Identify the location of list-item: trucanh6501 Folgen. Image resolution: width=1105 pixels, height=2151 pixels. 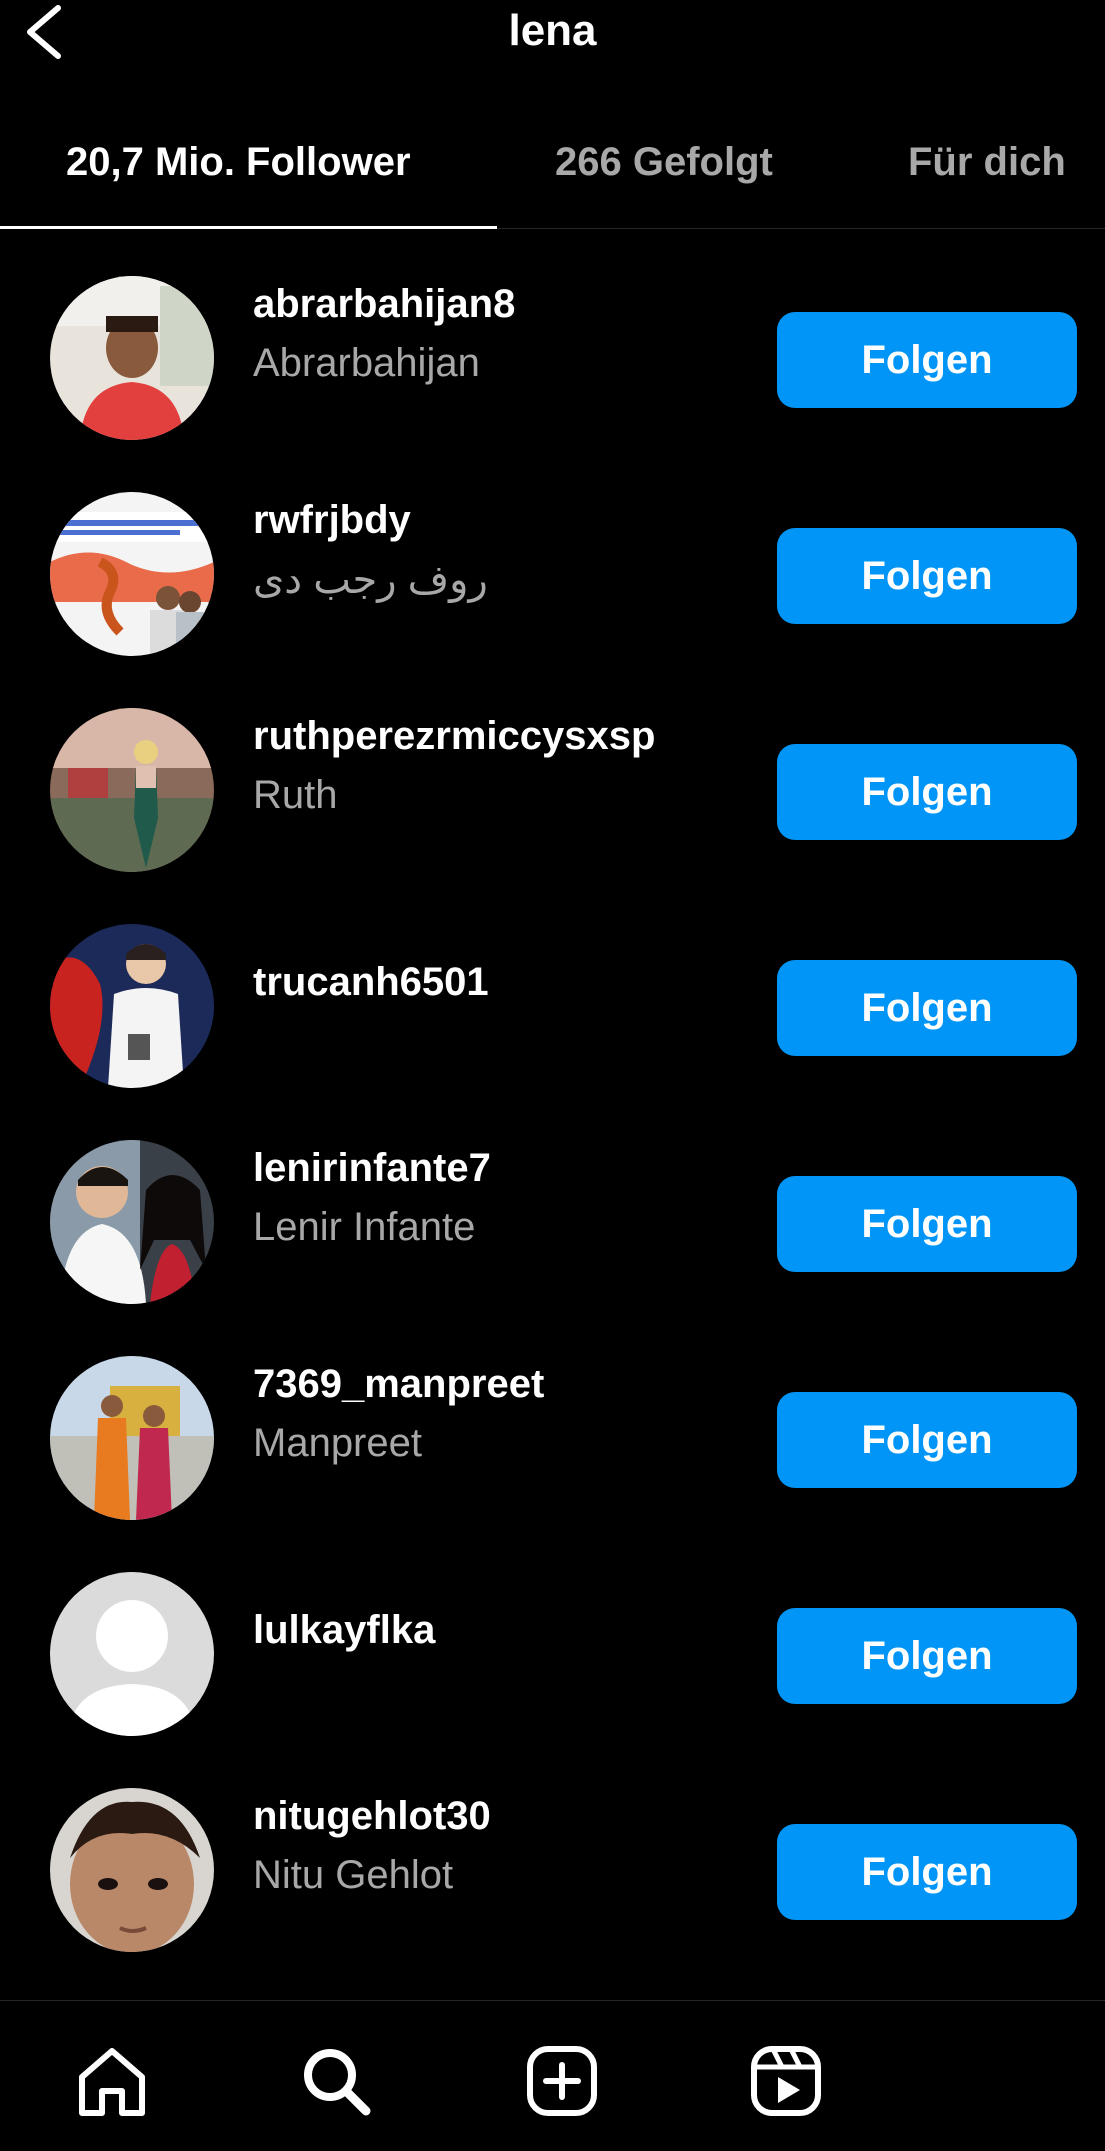
(552, 986).